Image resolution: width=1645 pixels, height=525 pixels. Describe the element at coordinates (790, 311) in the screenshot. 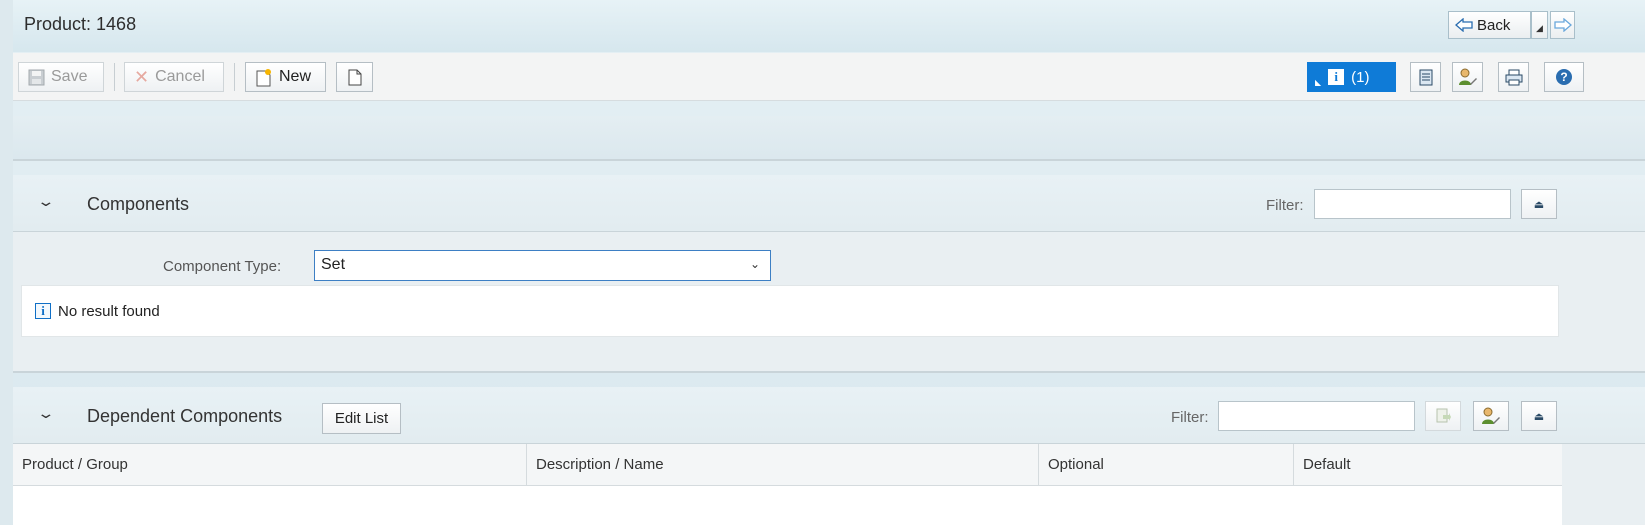

I see `no-result-message: i No result found` at that location.